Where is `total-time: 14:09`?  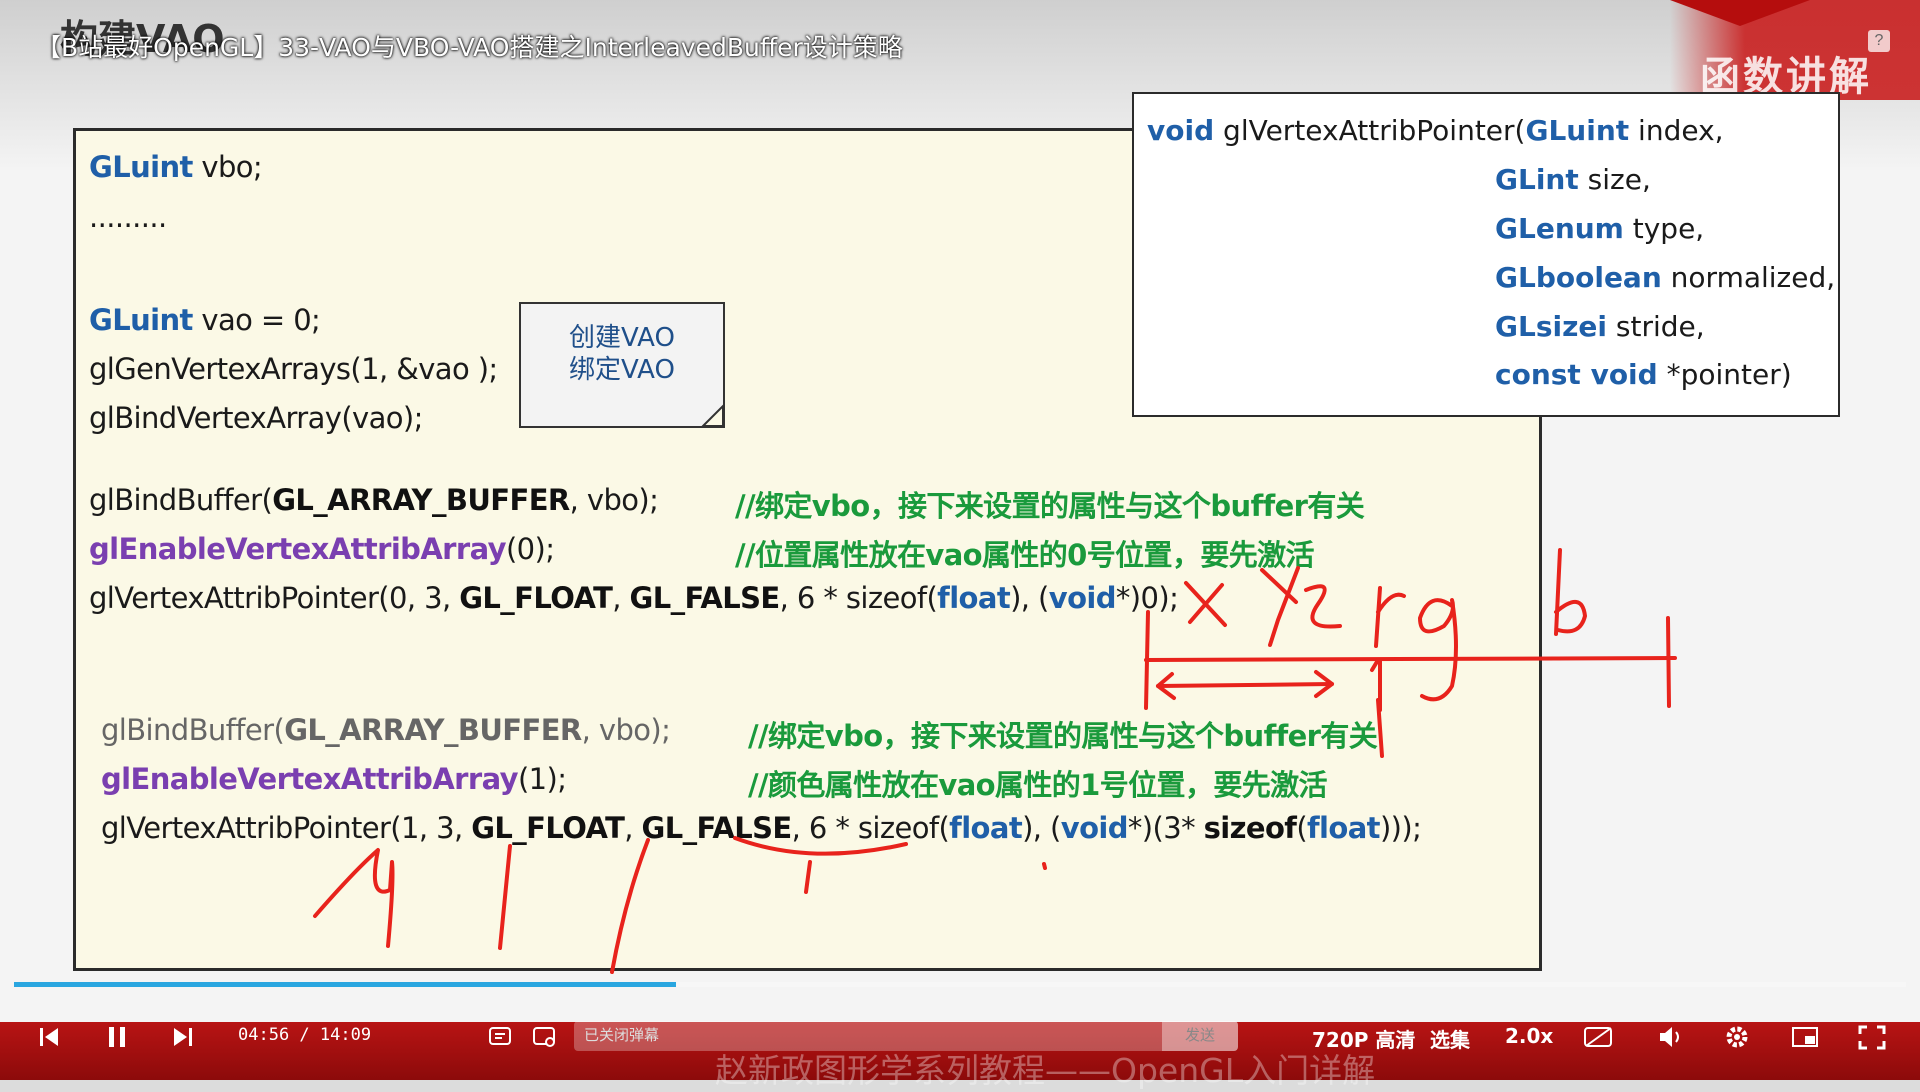 total-time: 14:09 is located at coordinates (345, 1035).